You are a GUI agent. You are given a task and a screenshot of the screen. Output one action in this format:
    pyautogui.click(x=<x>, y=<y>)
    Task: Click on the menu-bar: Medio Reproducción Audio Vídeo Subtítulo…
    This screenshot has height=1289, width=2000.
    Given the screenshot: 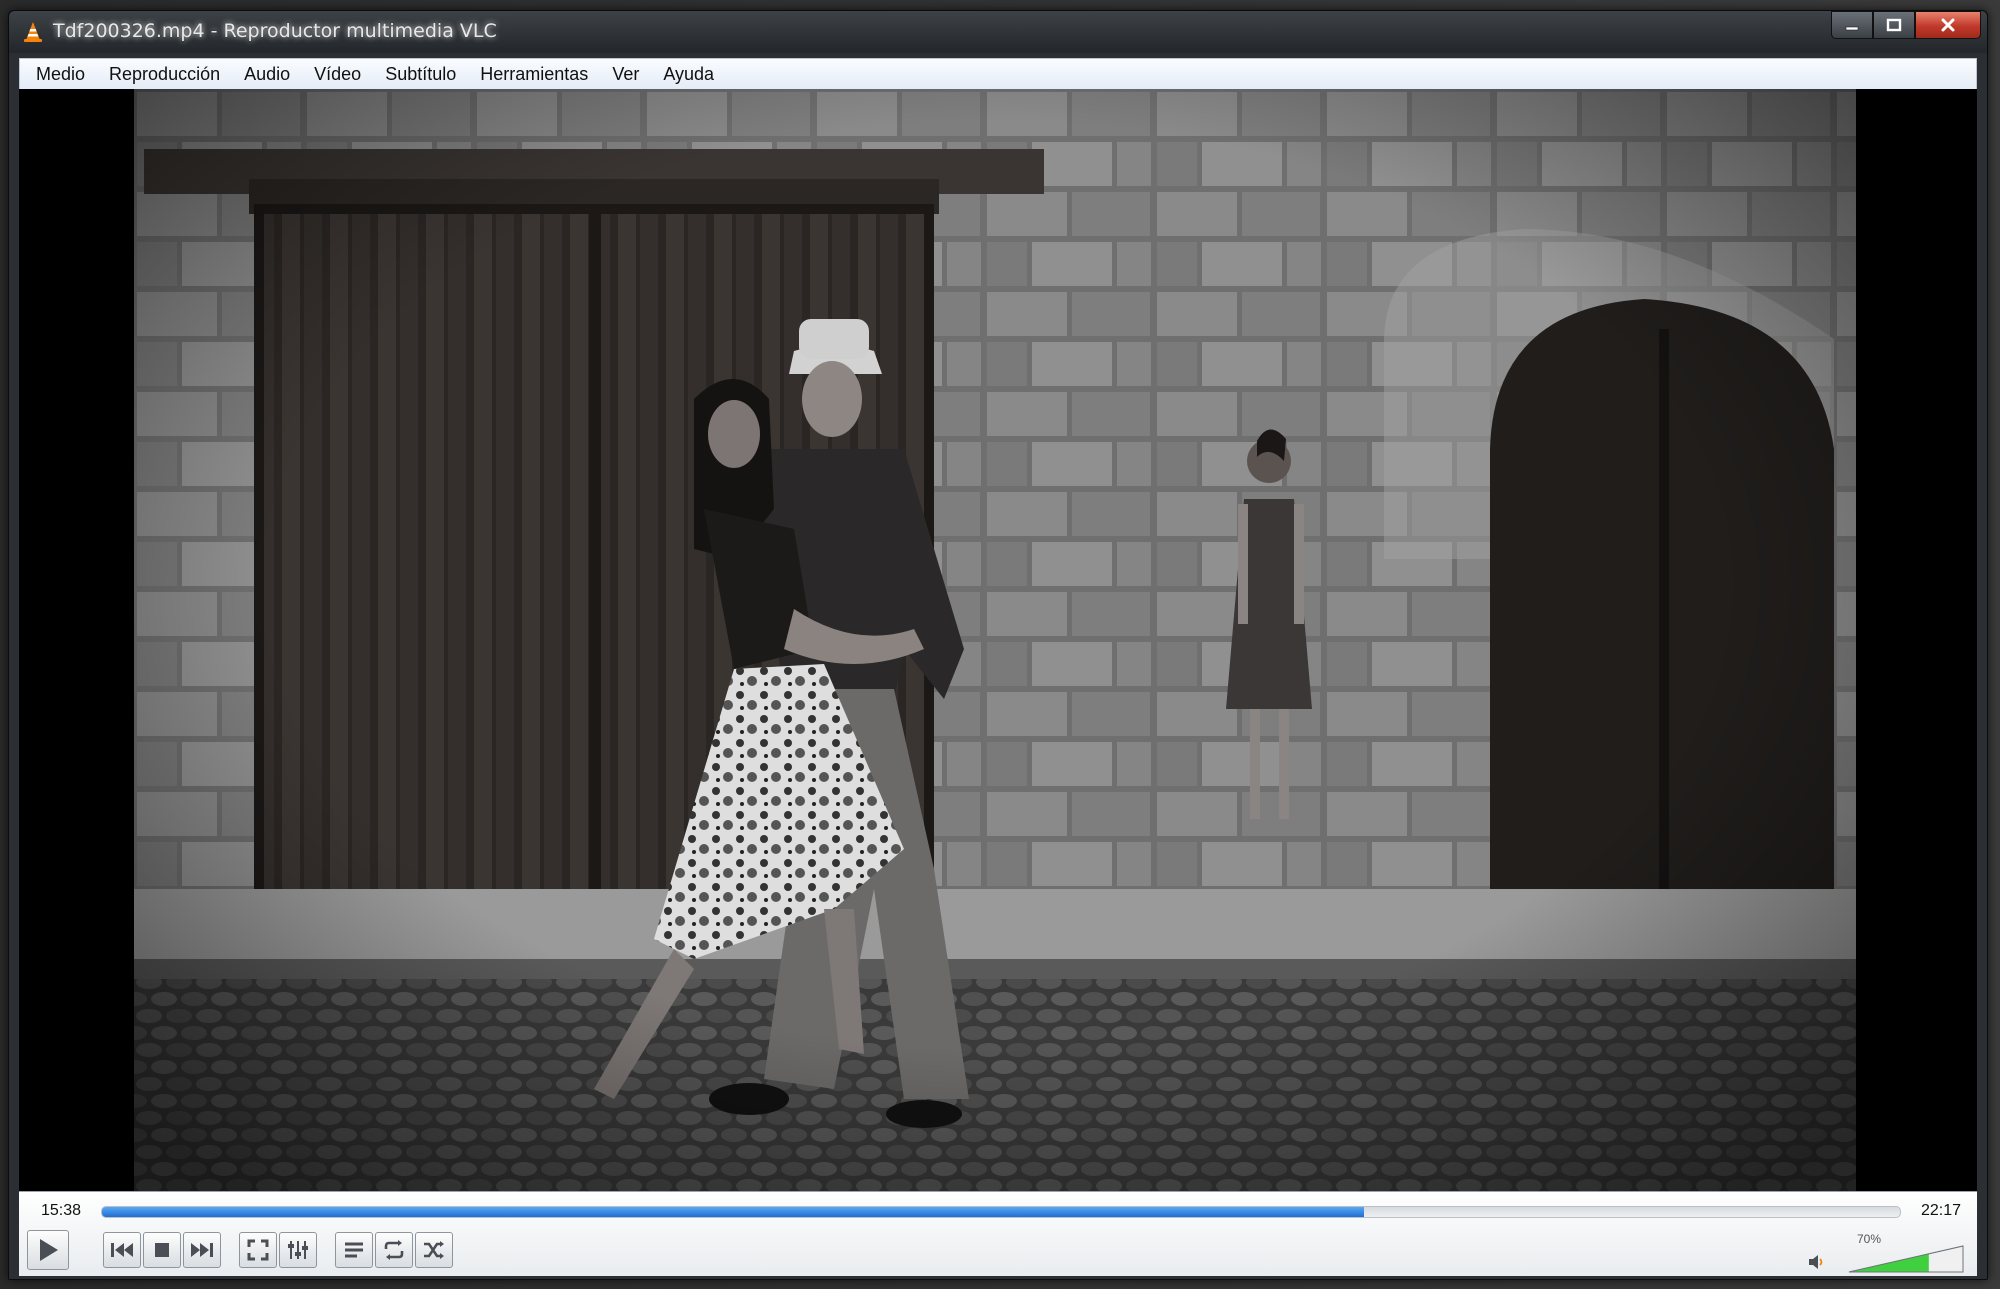 What is the action you would take?
    pyautogui.click(x=998, y=74)
    